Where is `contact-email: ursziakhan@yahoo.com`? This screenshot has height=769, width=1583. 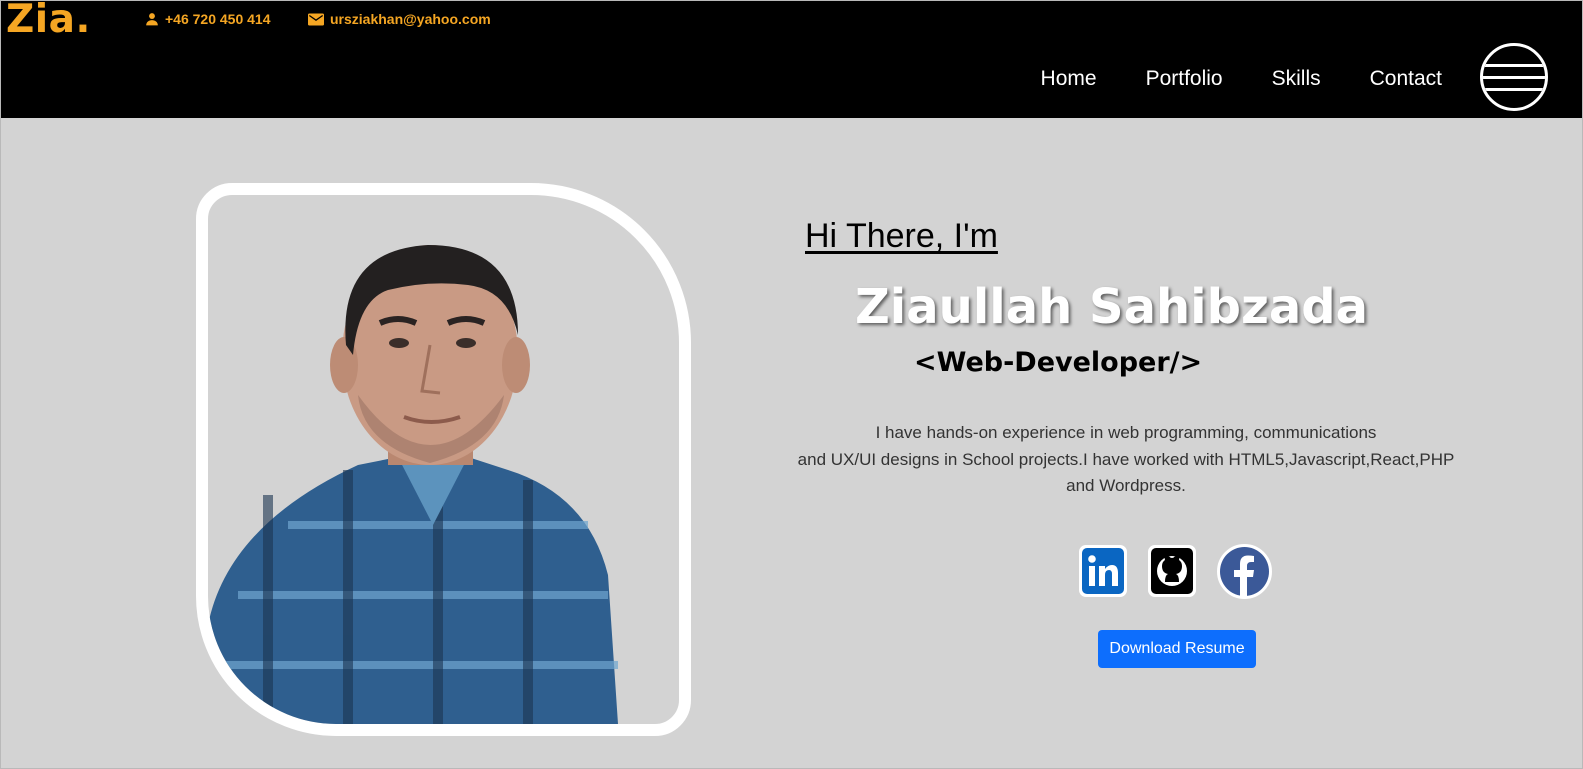 contact-email: ursziakhan@yahoo.com is located at coordinates (399, 19).